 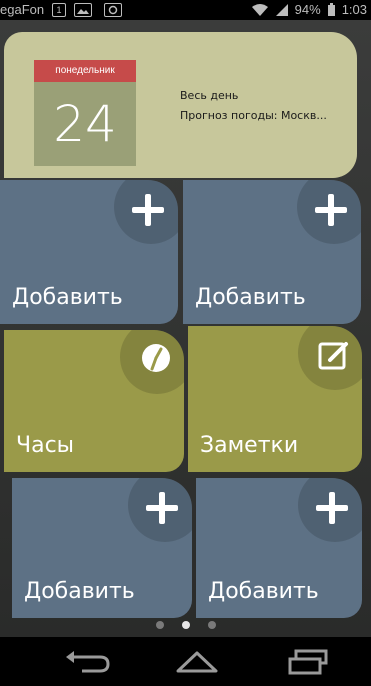 I want to click on tile-add-2: Добавить, so click(x=272, y=252).